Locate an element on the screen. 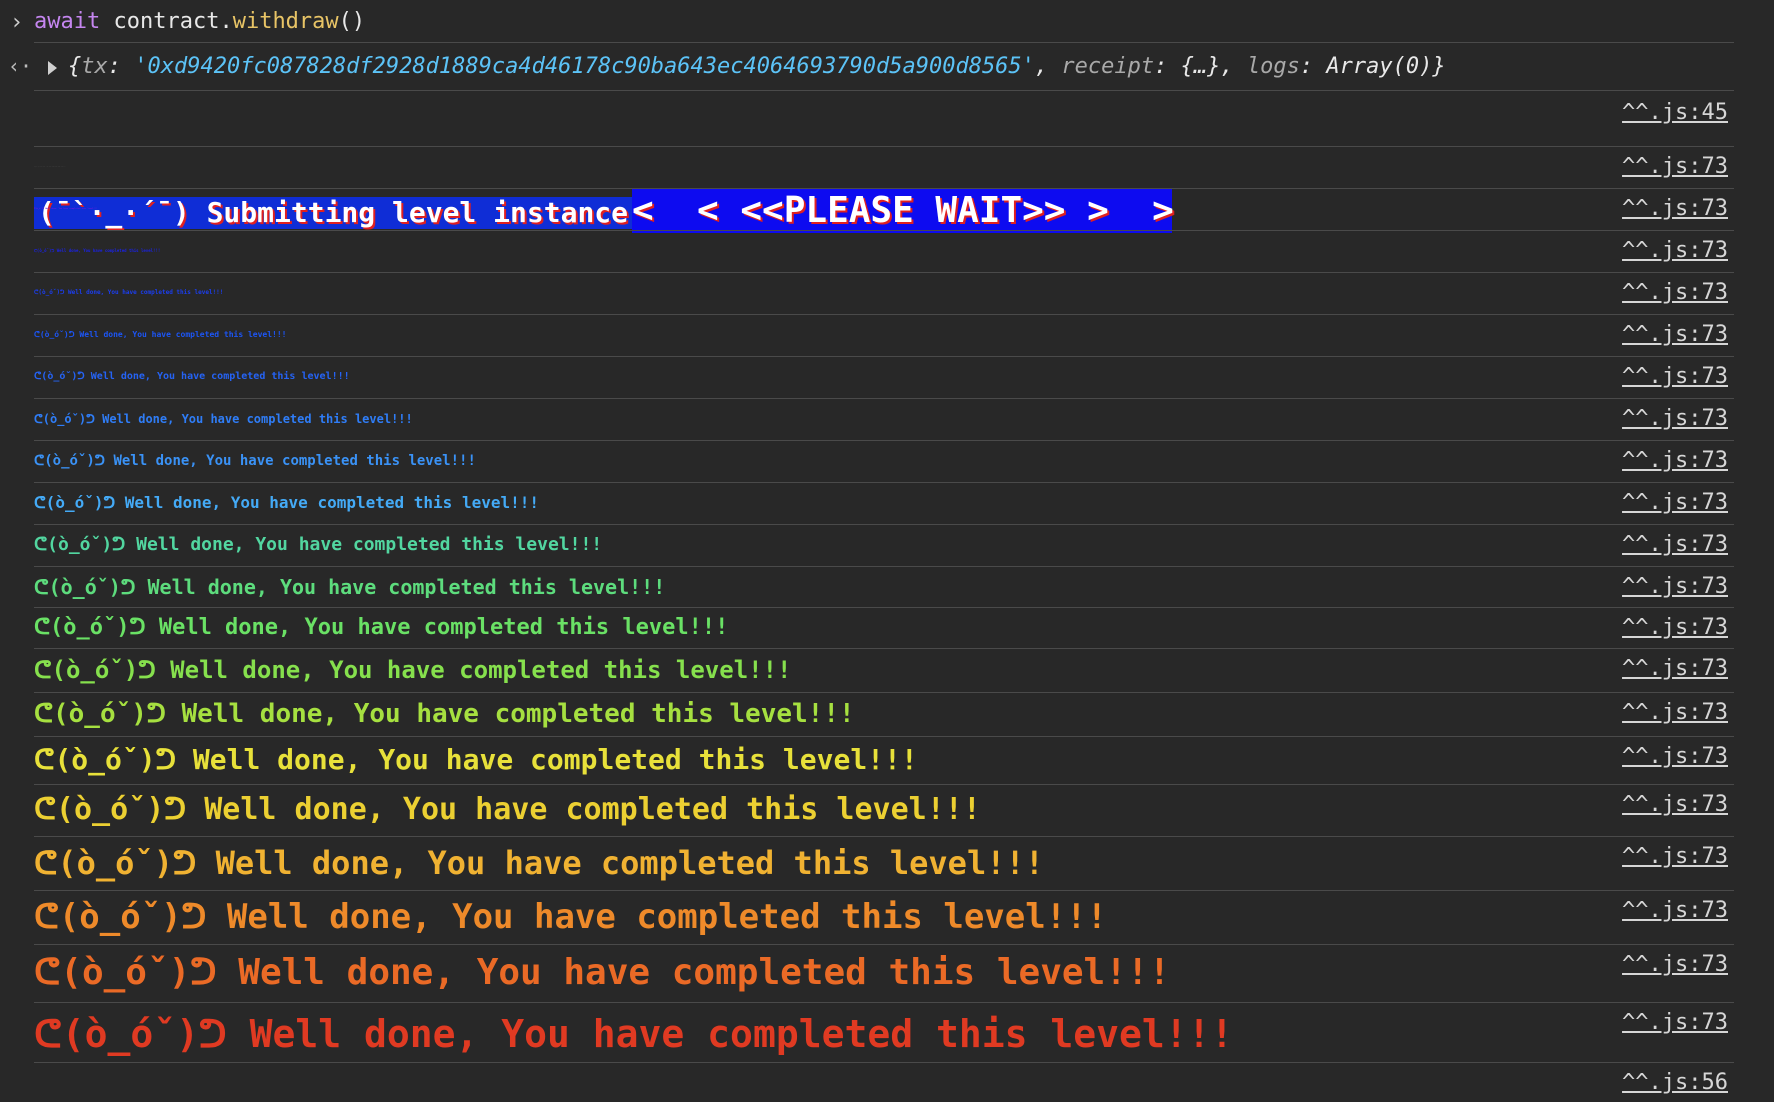  brace-close: } is located at coordinates (1439, 66).